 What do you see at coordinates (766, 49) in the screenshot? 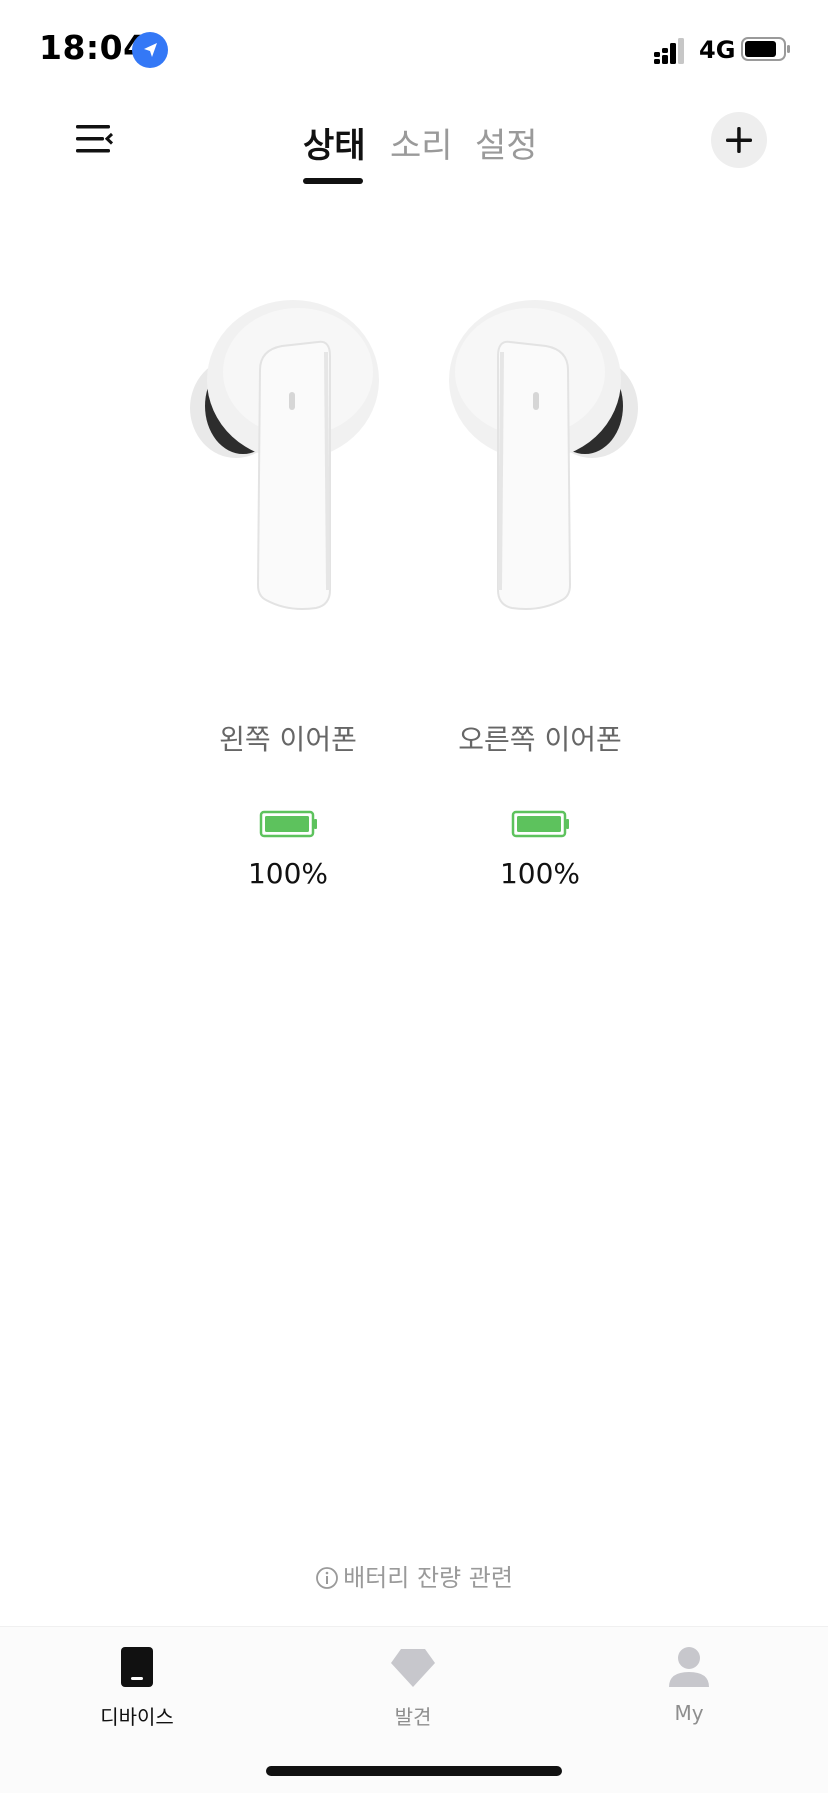
I see `battery-icon` at bounding box center [766, 49].